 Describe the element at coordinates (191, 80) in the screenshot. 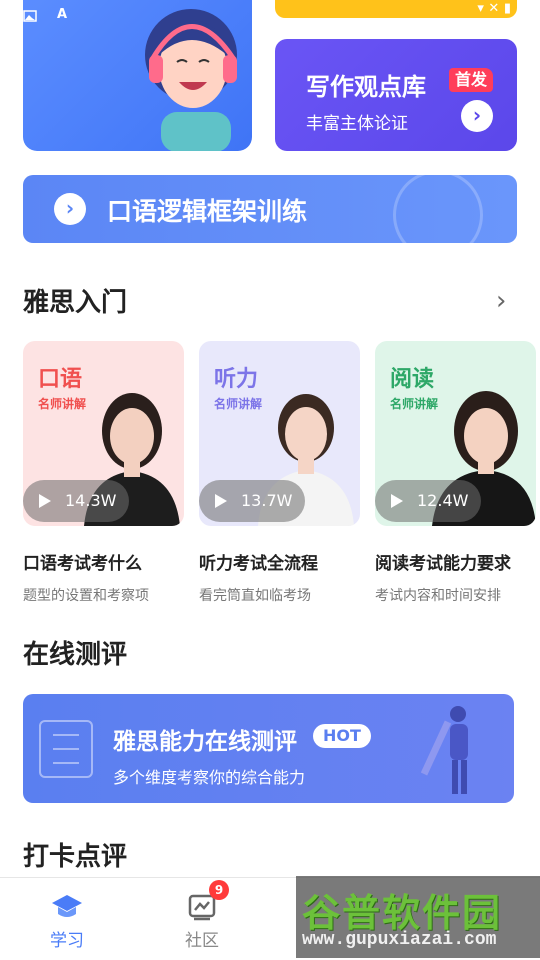

I see `headphone-girl-illustration` at that location.